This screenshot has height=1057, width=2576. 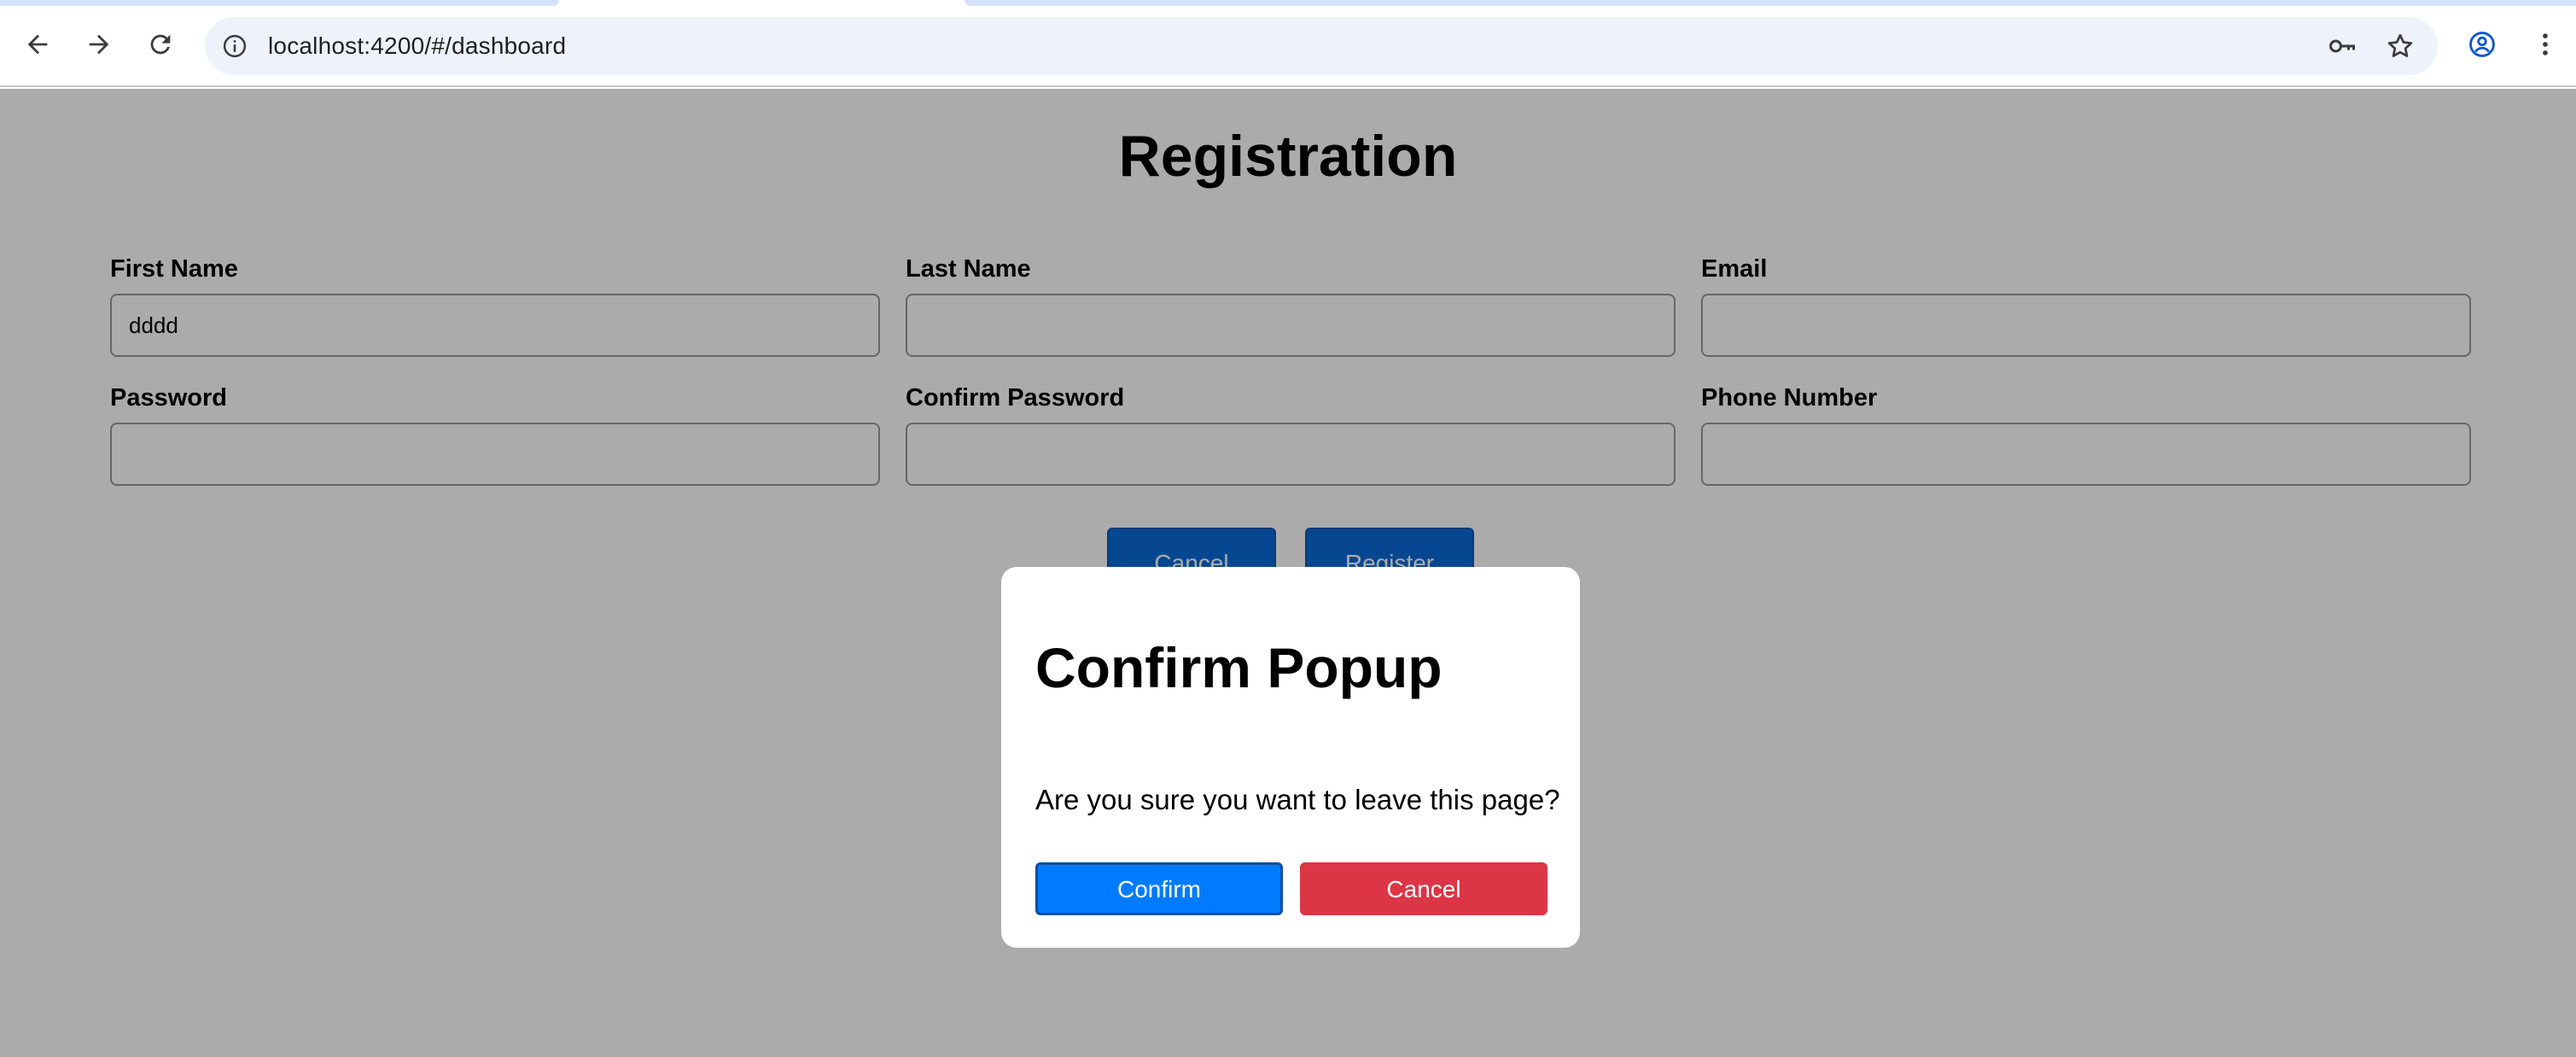 I want to click on arrow-left-icon, so click(x=37, y=44).